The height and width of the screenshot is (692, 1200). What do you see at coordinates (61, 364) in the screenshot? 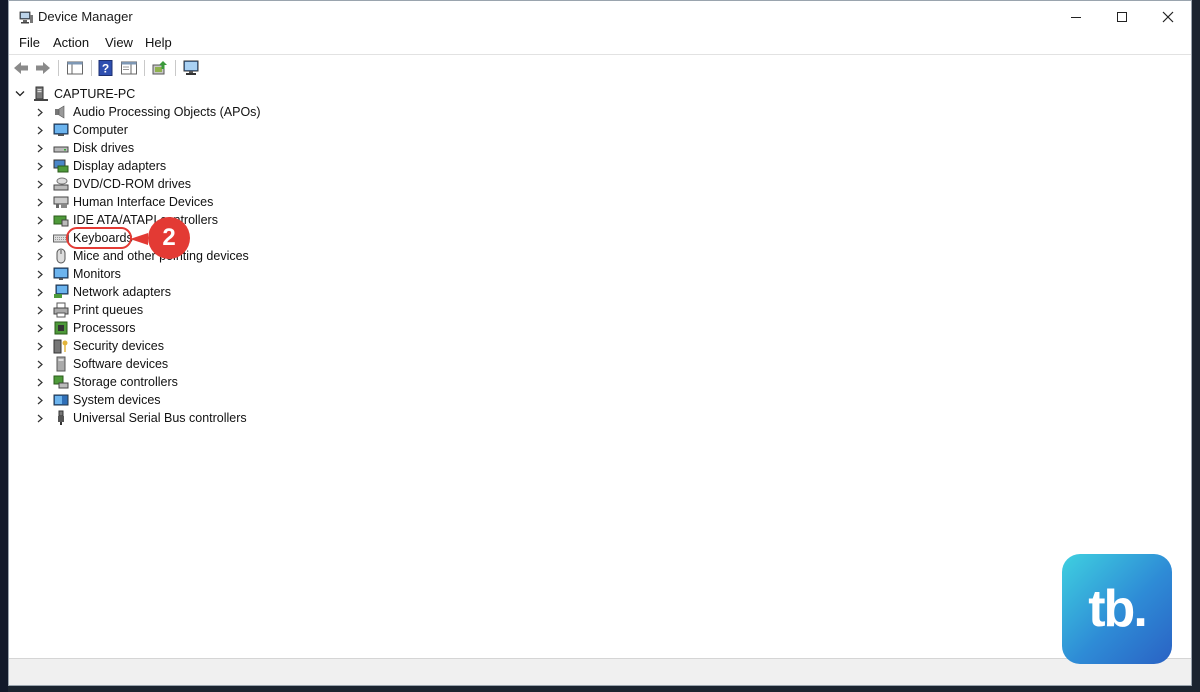
I see `software-device-icon` at bounding box center [61, 364].